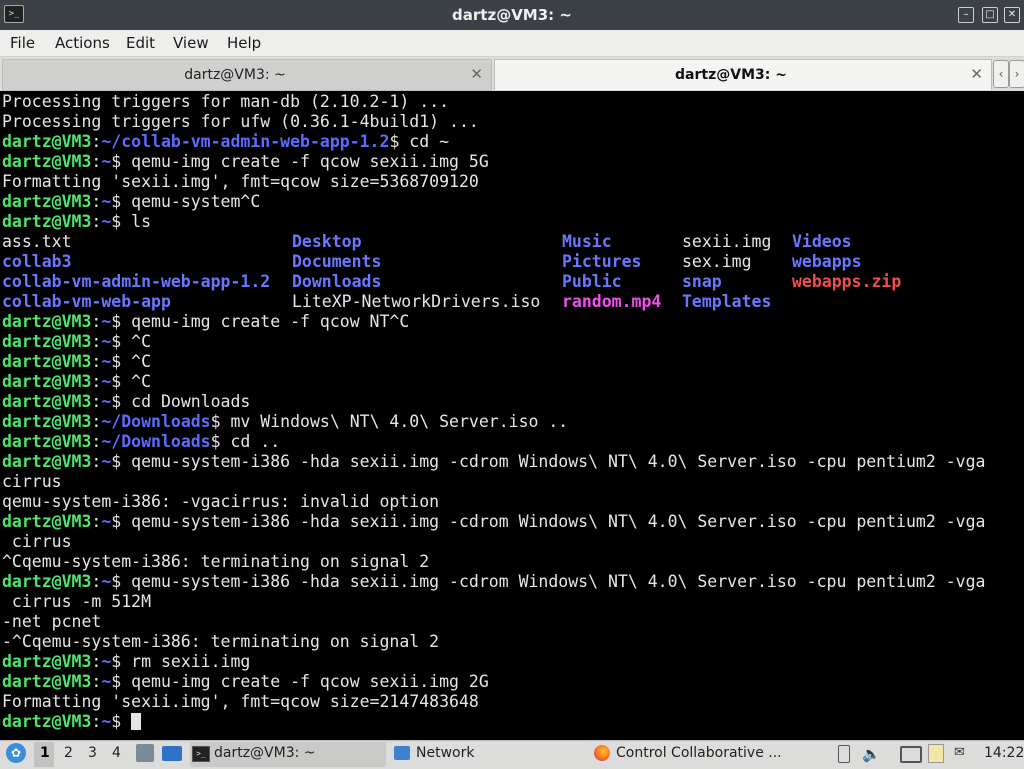 The width and height of the screenshot is (1024, 769). What do you see at coordinates (1001, 74) in the screenshot?
I see `chevron-left-icon: ‹` at bounding box center [1001, 74].